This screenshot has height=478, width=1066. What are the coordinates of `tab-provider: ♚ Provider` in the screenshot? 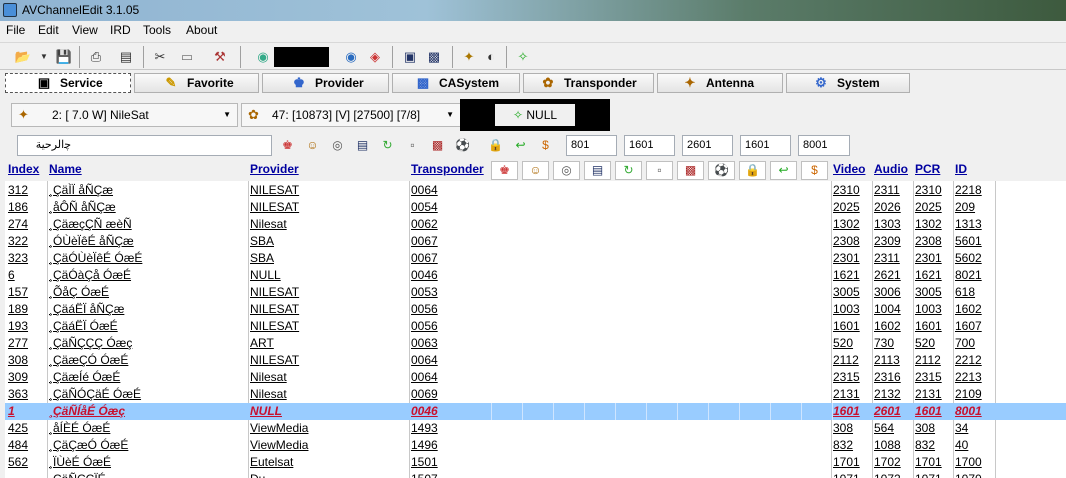 It's located at (325, 83).